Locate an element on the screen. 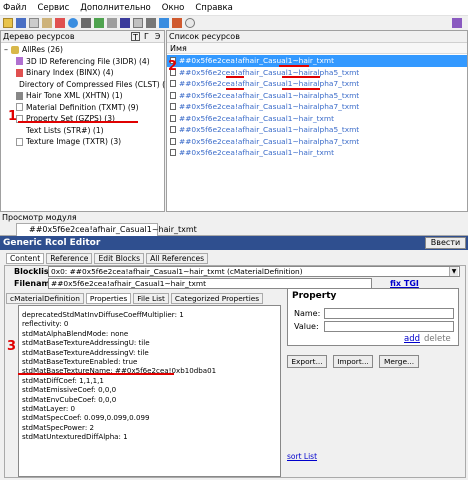 Image resolution: width=468 pixels, height=480 pixels. chevron-down-icon: ▼ is located at coordinates (453, 271).